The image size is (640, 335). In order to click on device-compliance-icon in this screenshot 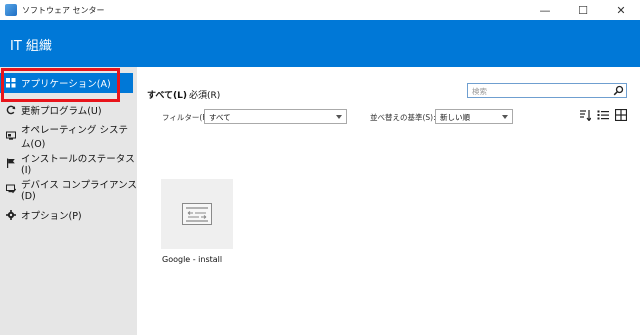, I will do `click(11, 189)`.